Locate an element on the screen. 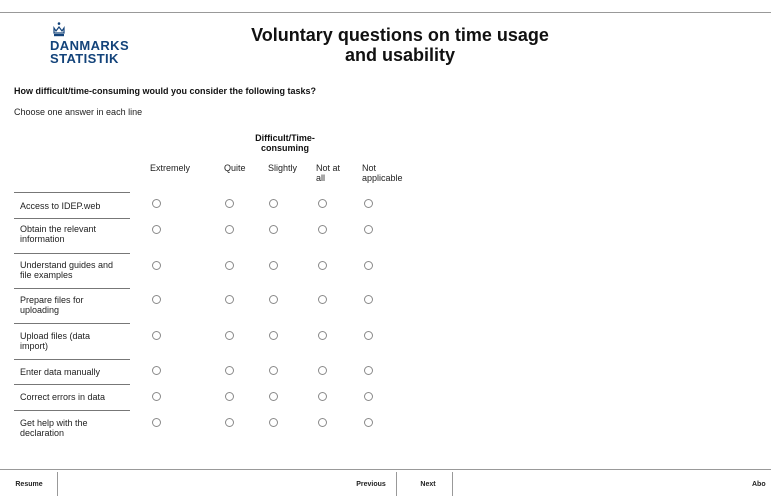 The height and width of the screenshot is (496, 771). column-group-header: Difficult/Time- consuming is located at coordinates (285, 143).